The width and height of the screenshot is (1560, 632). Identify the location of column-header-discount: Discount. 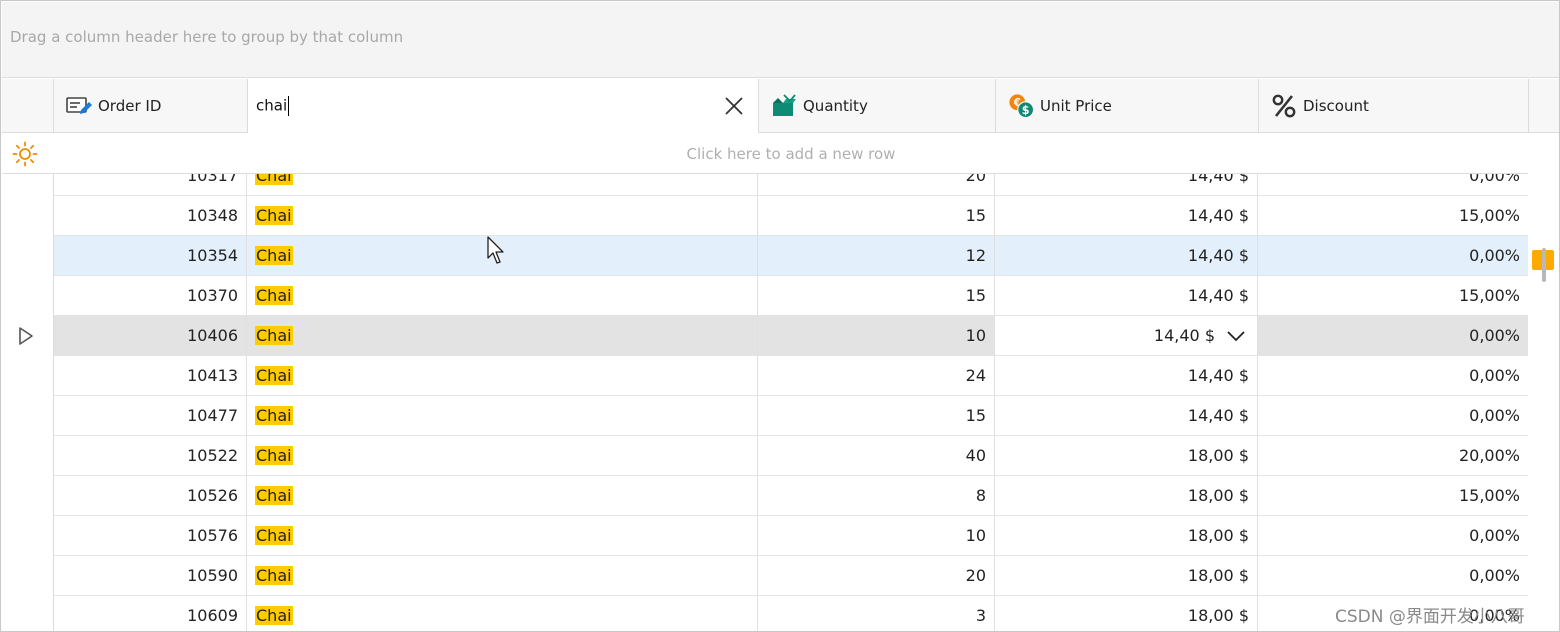
(1394, 106).